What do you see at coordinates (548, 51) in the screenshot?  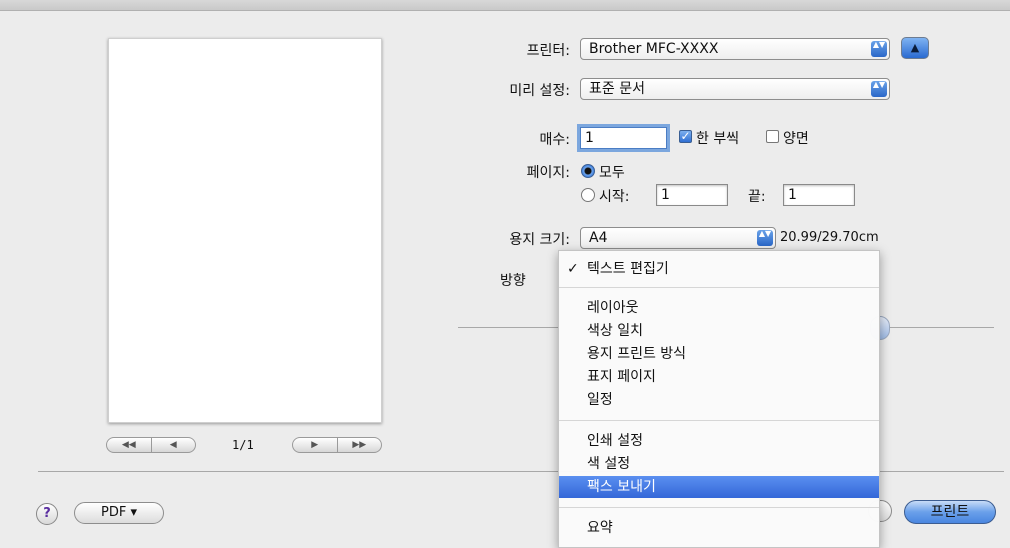 I see `printer-label: 프린터:` at bounding box center [548, 51].